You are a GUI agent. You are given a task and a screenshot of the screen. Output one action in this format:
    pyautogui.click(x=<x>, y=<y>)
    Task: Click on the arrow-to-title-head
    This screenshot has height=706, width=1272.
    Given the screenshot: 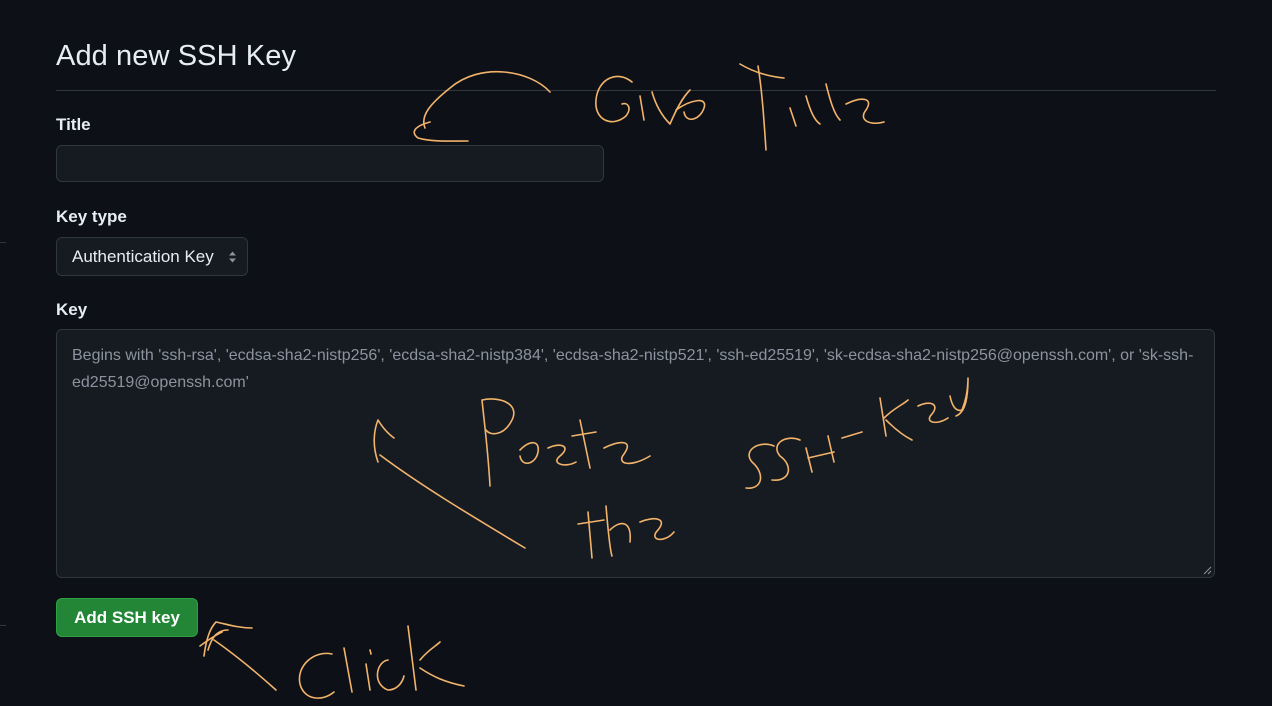 What is the action you would take?
    pyautogui.click(x=441, y=131)
    